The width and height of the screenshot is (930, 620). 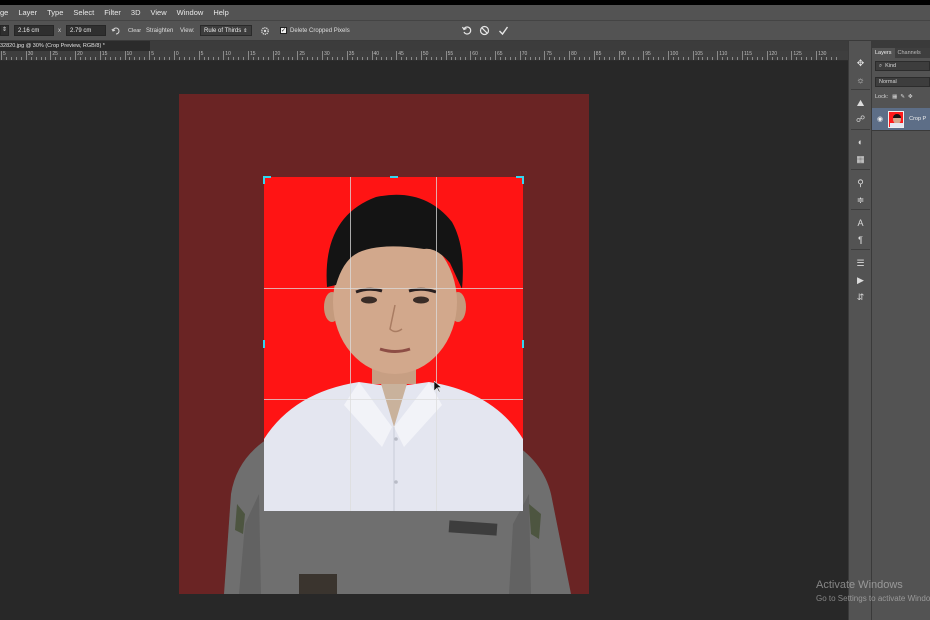 I want to click on cancel-crop-icon, so click(x=484, y=30).